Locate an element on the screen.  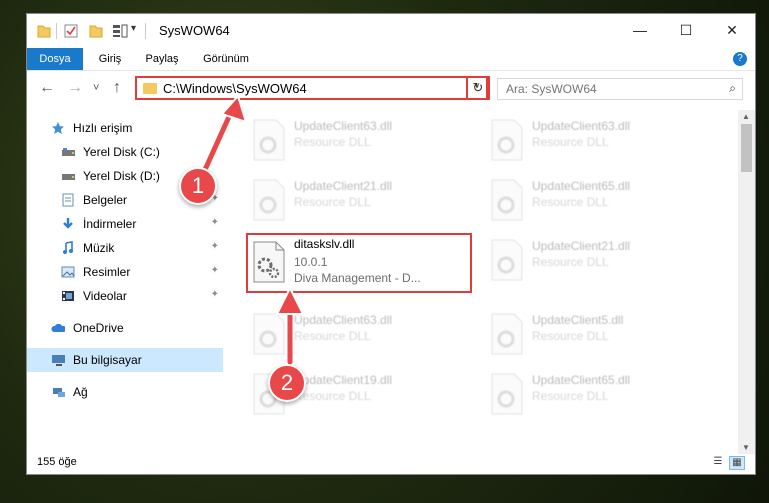
close-button: ✕ is located at coordinates (732, 30).